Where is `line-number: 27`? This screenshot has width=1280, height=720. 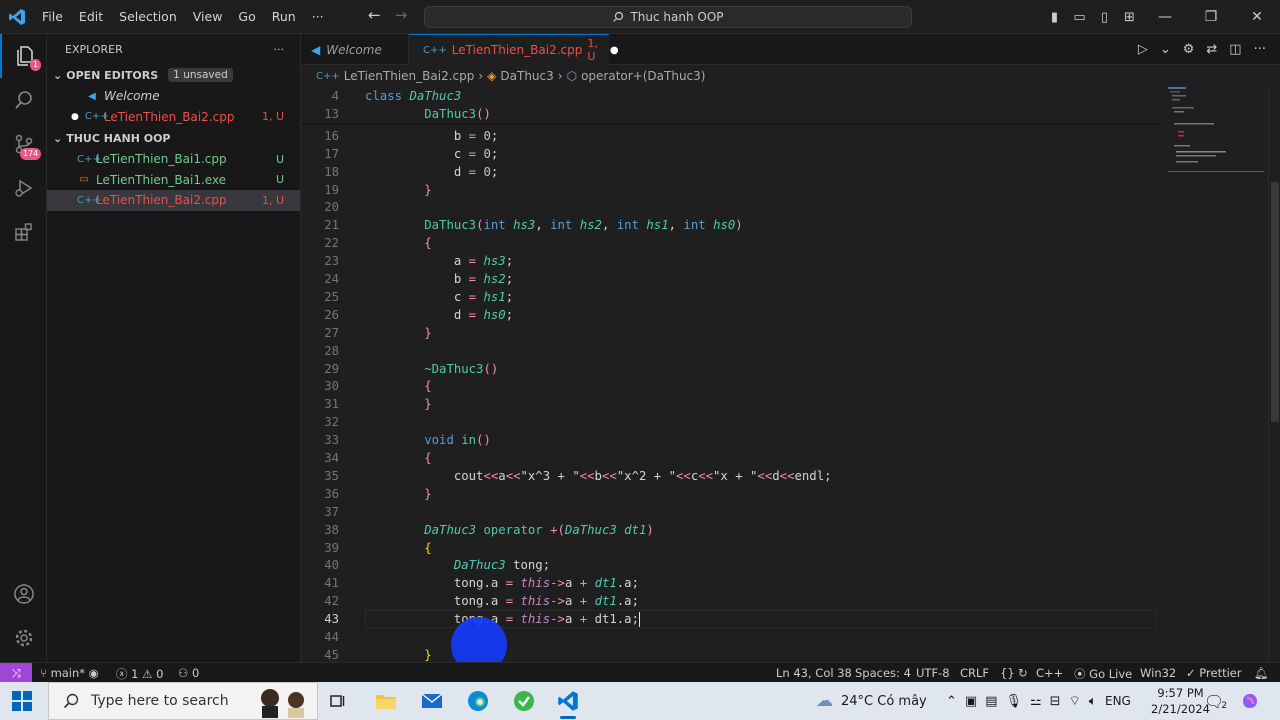 line-number: 27 is located at coordinates (320, 333).